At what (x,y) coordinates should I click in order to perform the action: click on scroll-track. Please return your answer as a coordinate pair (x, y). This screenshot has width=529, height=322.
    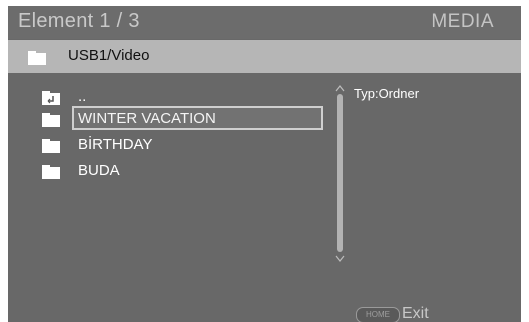
    Looking at the image, I should click on (340, 173).